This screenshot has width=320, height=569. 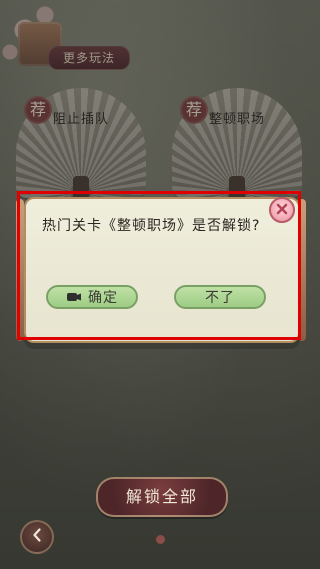 I want to click on close-icon, so click(x=282, y=210).